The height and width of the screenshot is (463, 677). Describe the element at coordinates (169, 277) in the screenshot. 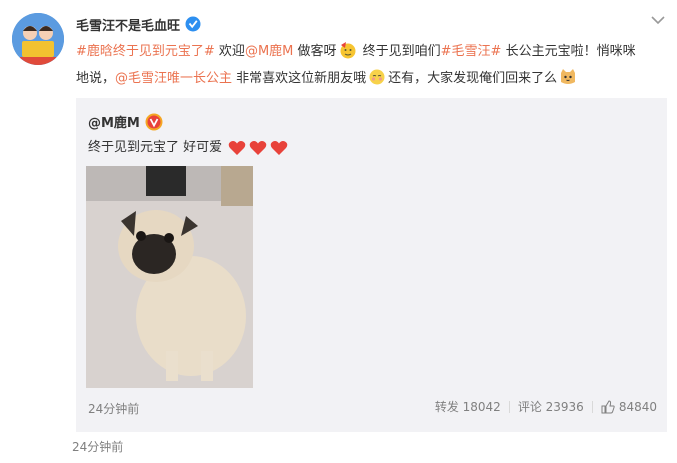

I see `pug-photo-image` at that location.